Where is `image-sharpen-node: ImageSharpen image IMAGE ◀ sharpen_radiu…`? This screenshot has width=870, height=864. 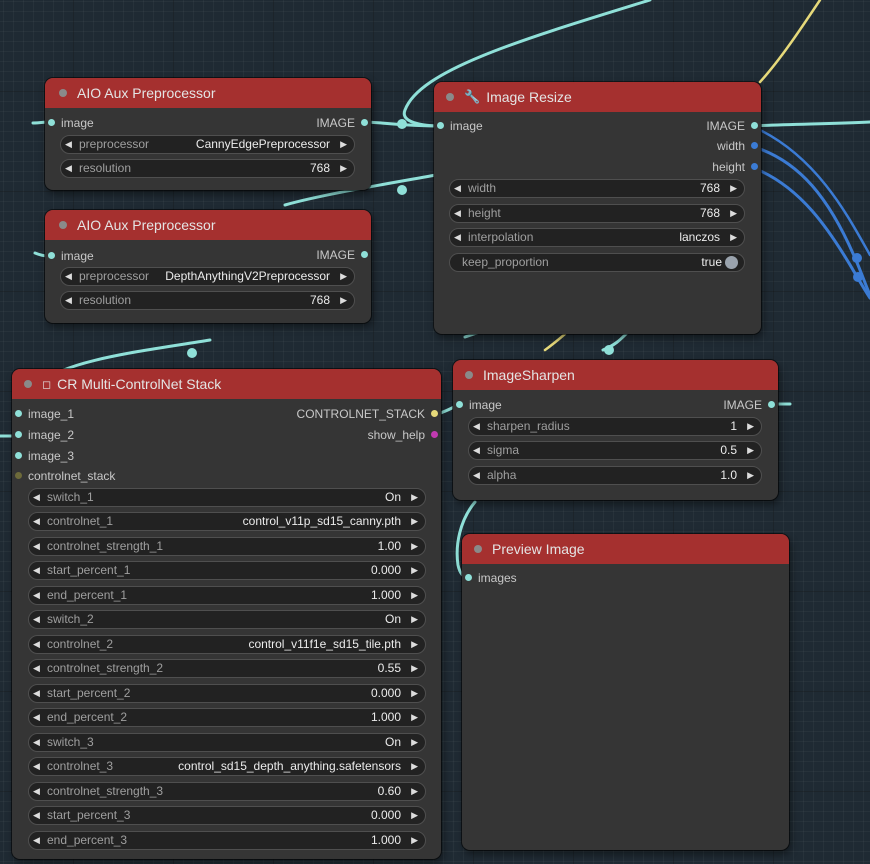
image-sharpen-node: ImageSharpen image IMAGE ◀ sharpen_radiu… is located at coordinates (615, 430).